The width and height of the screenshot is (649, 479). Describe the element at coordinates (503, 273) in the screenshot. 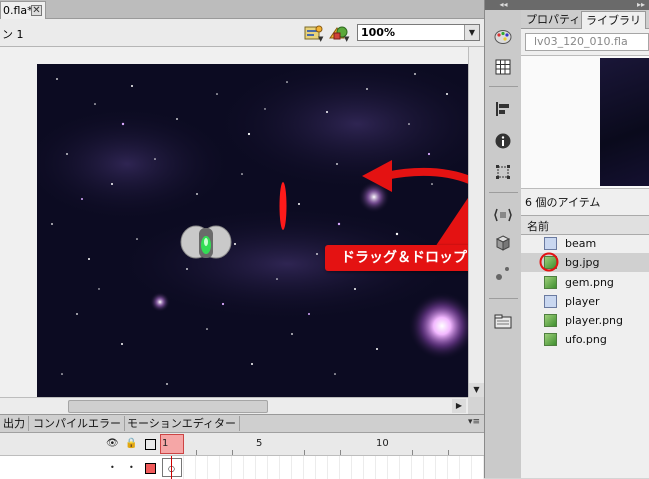

I see `sphere-icon` at that location.